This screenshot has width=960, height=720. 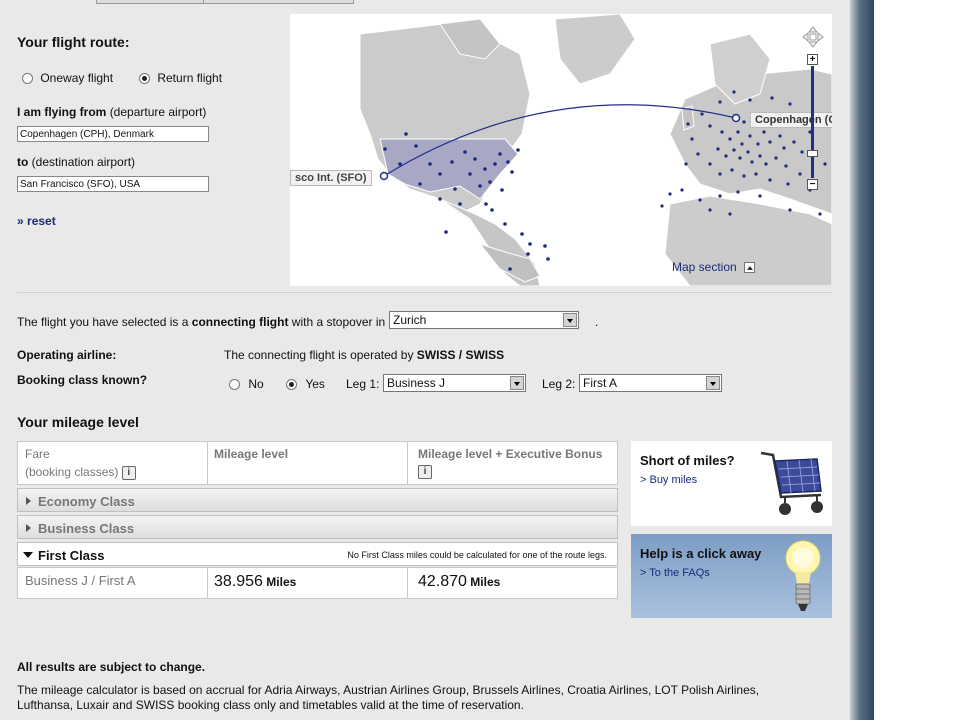 What do you see at coordinates (73, 42) in the screenshot?
I see `route-title: Your flight route:` at bounding box center [73, 42].